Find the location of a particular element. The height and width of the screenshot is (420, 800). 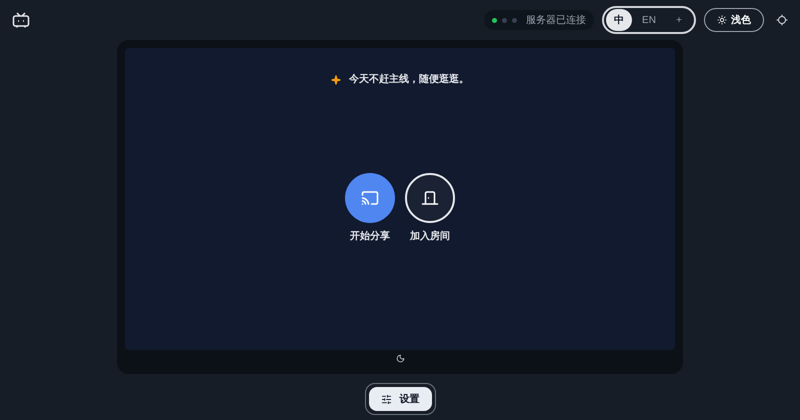

sliders-icon is located at coordinates (386, 399).